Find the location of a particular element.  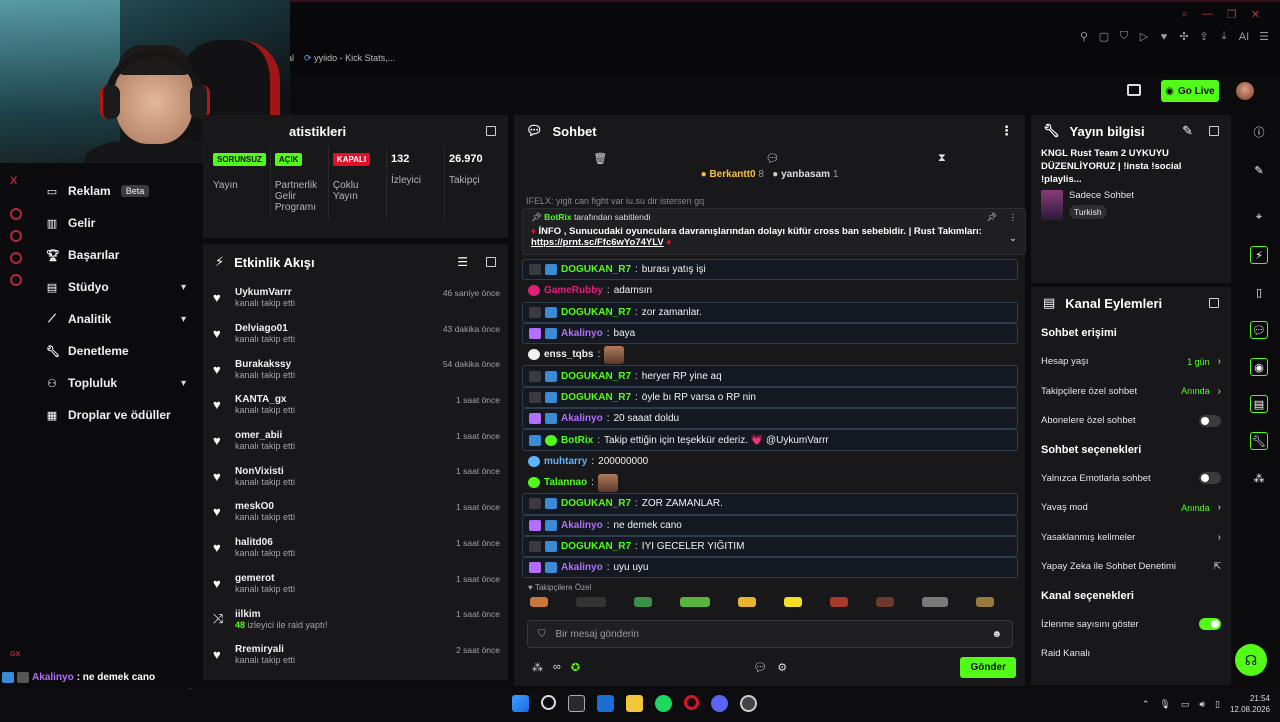

feed-user: iilkim is located at coordinates (281, 614).